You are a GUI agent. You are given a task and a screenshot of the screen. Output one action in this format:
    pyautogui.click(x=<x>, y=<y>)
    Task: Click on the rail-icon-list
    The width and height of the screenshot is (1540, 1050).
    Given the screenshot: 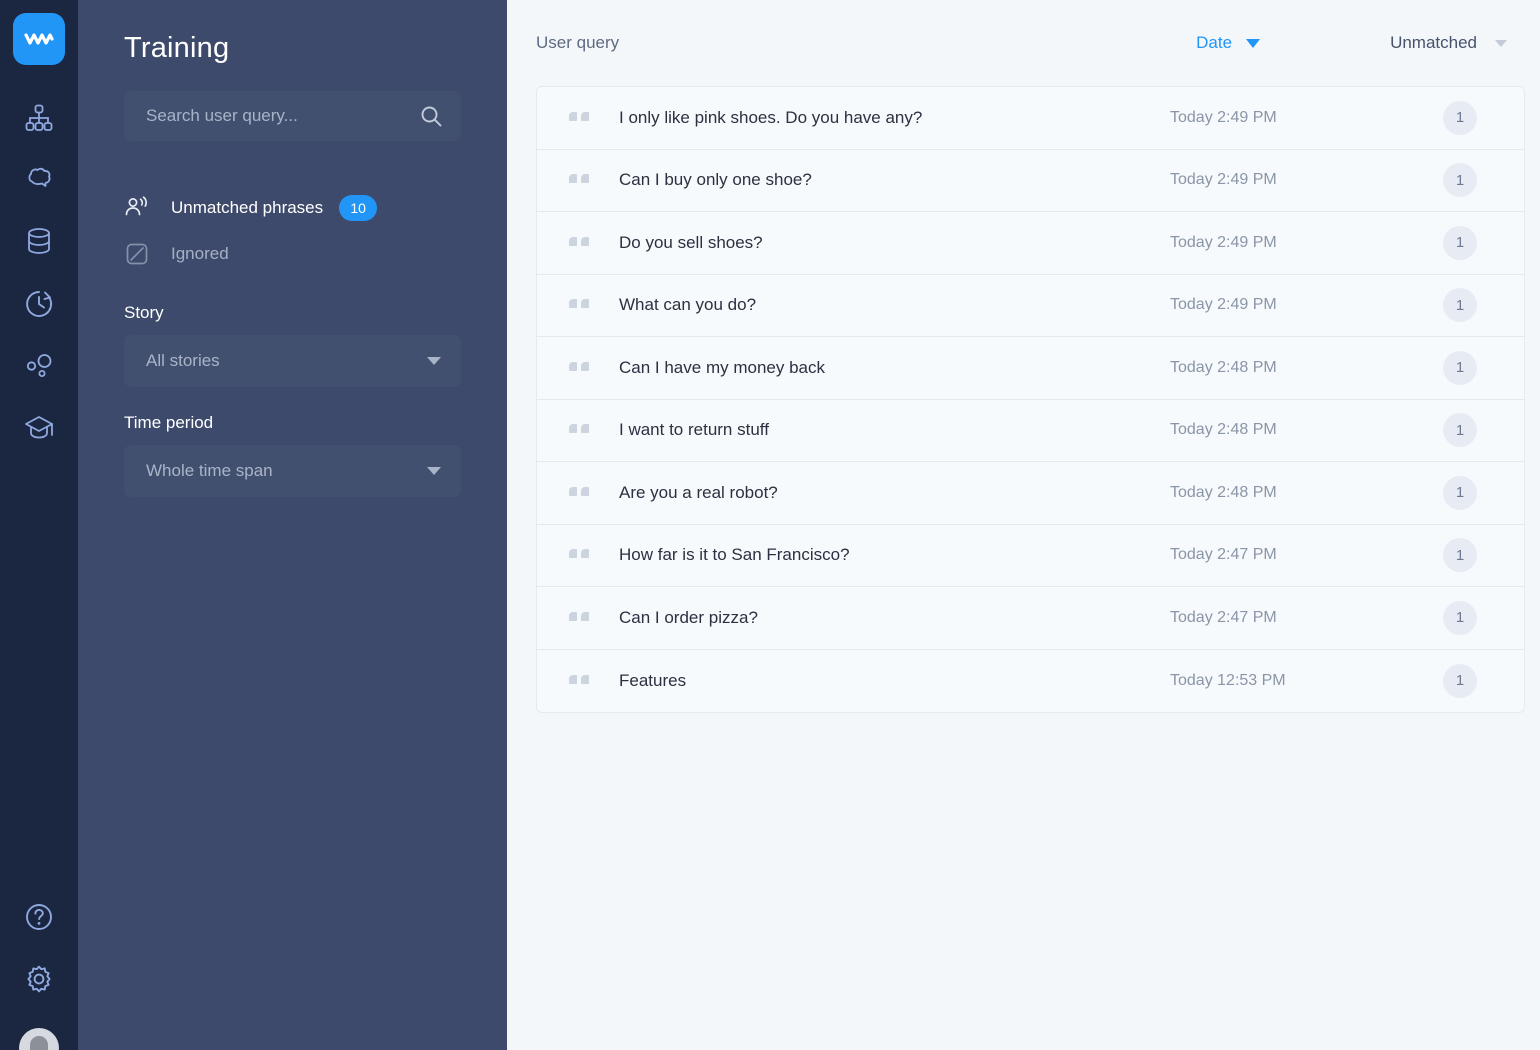 What is the action you would take?
    pyautogui.click(x=39, y=273)
    